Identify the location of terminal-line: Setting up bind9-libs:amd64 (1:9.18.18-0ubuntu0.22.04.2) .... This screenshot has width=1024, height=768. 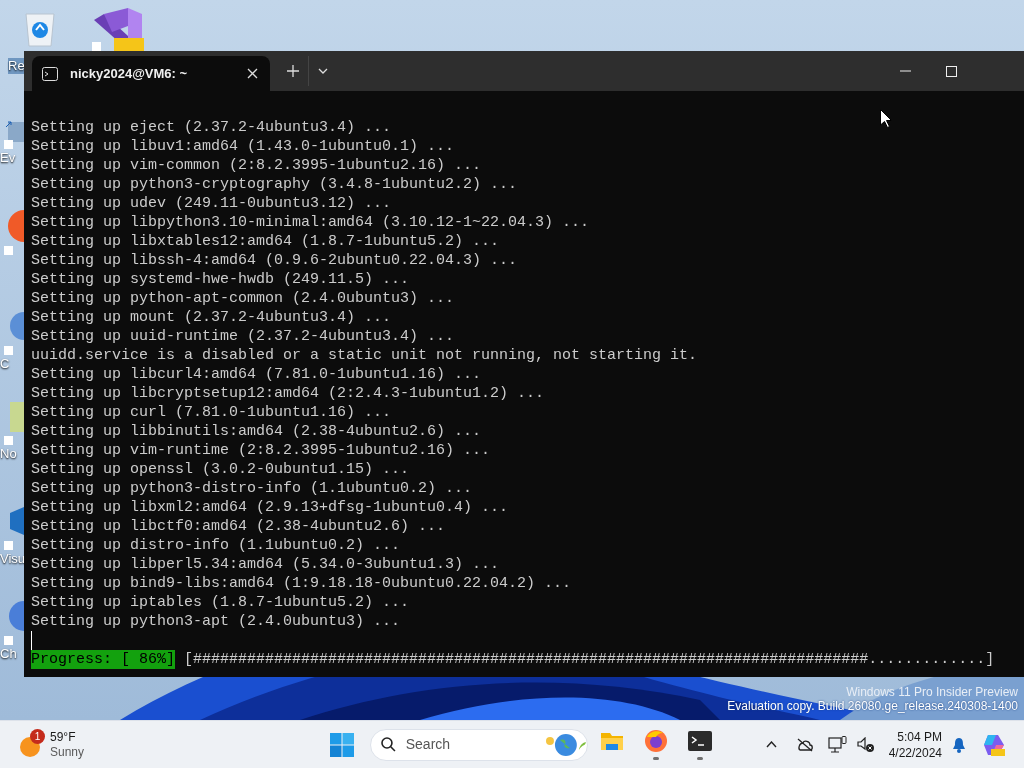
(301, 583).